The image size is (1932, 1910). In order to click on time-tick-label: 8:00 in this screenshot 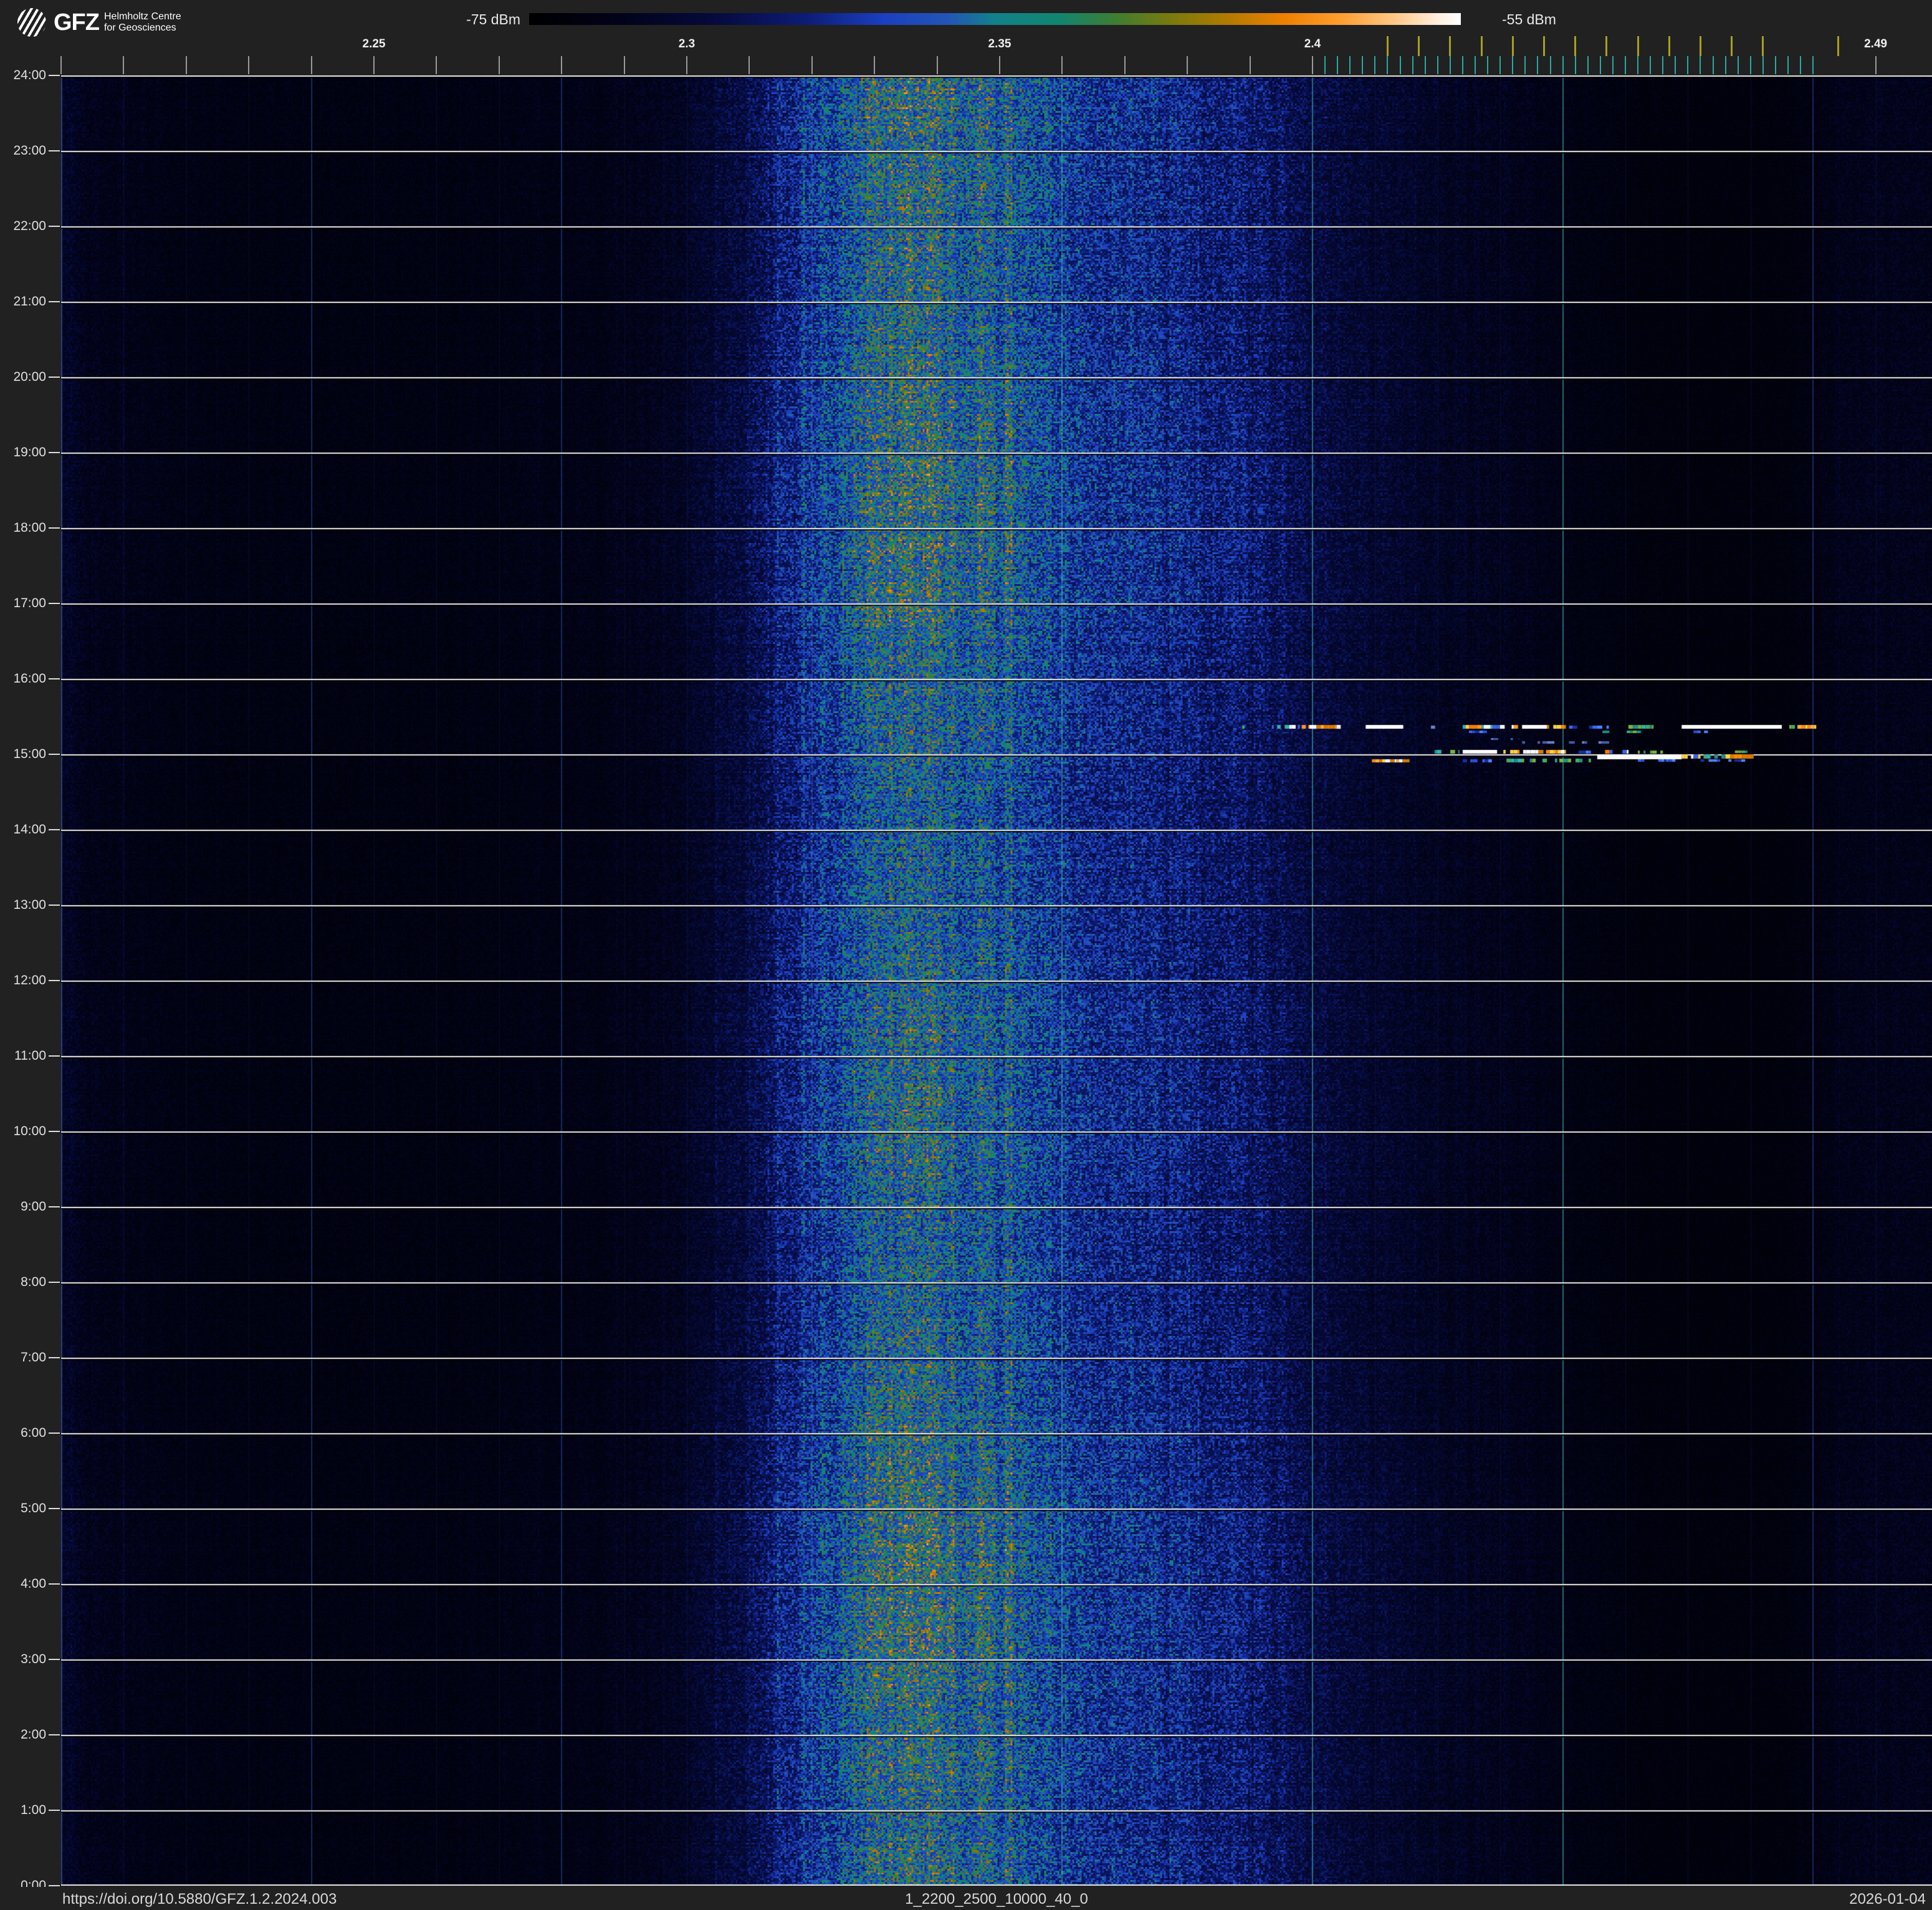, I will do `click(33, 1282)`.